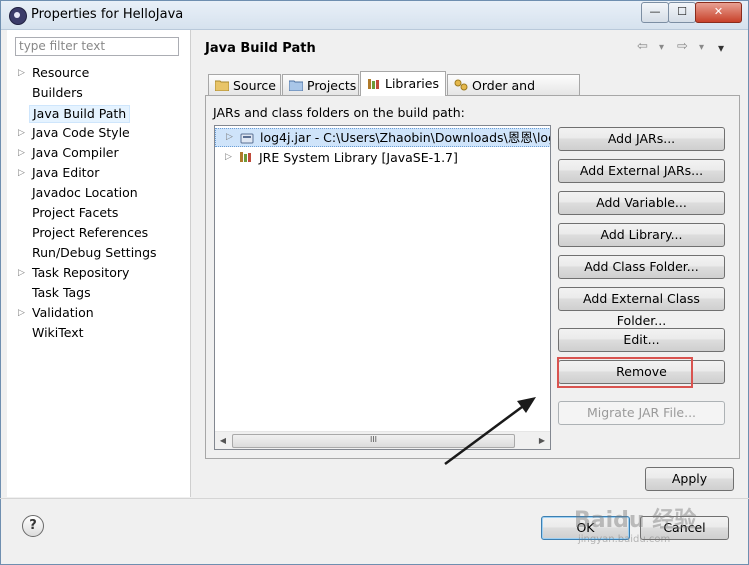 The width and height of the screenshot is (749, 565). I want to click on tree-item-project-facets: Project Facets, so click(75, 213).